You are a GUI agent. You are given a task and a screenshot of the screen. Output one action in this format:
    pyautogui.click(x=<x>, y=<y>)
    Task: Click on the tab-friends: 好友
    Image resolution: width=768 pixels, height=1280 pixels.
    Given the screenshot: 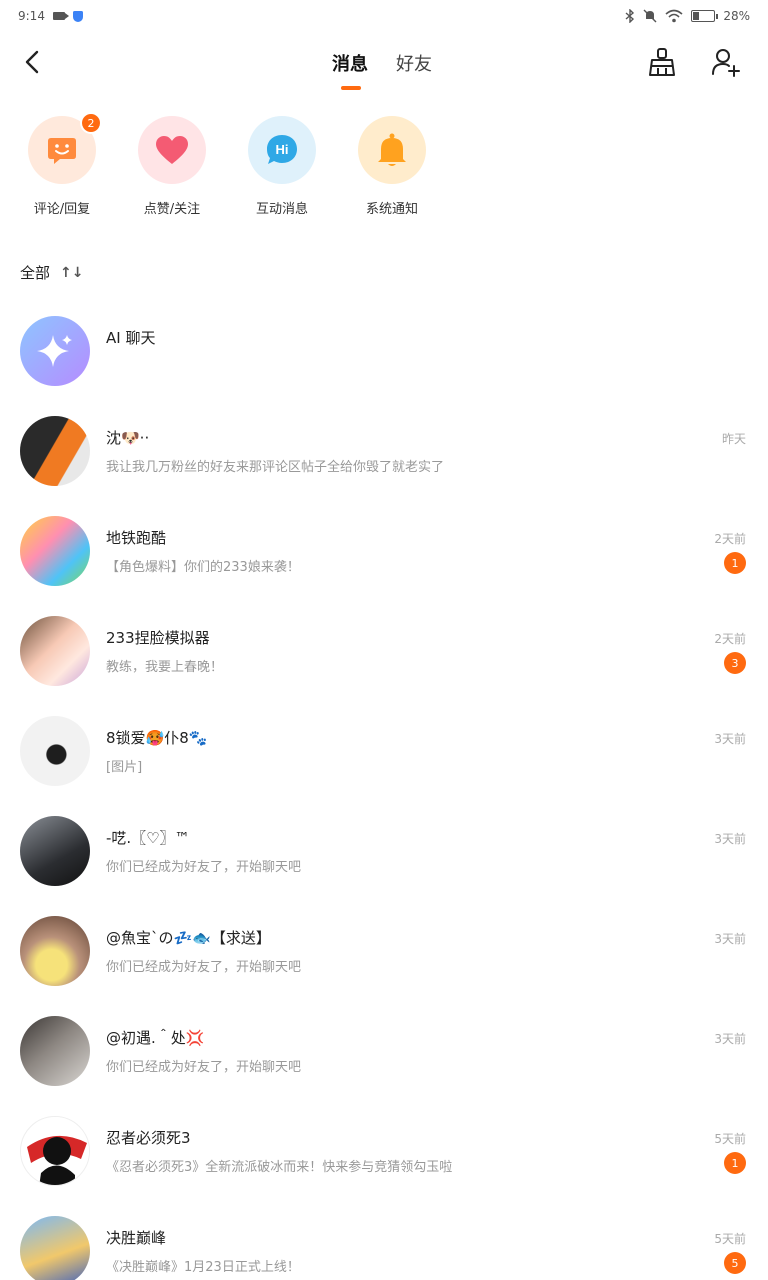 What is the action you would take?
    pyautogui.click(x=414, y=63)
    